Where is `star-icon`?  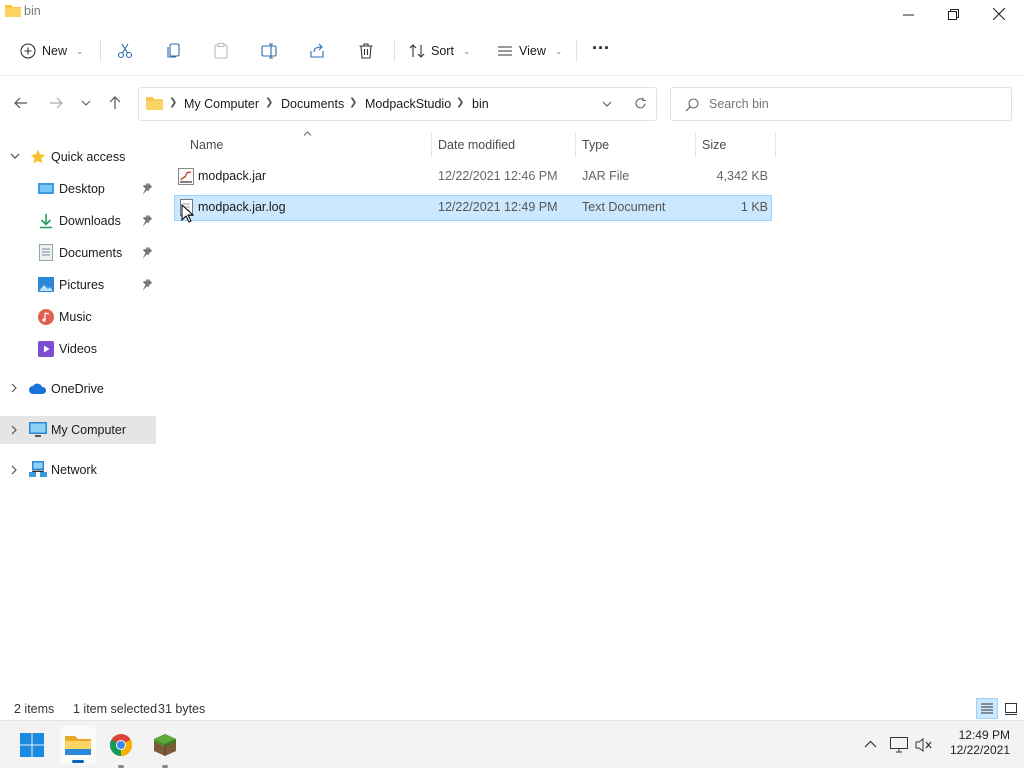 star-icon is located at coordinates (38, 156).